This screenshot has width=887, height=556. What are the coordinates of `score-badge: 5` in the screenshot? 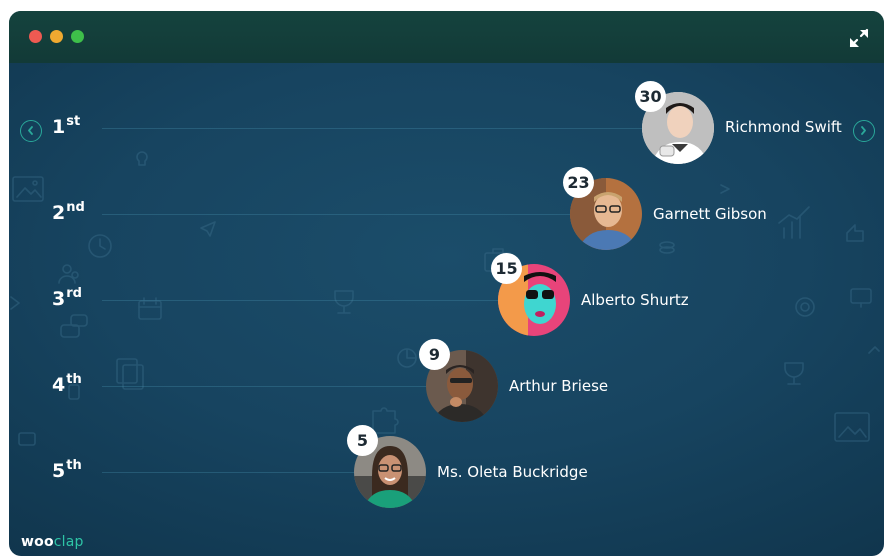 It's located at (362, 440).